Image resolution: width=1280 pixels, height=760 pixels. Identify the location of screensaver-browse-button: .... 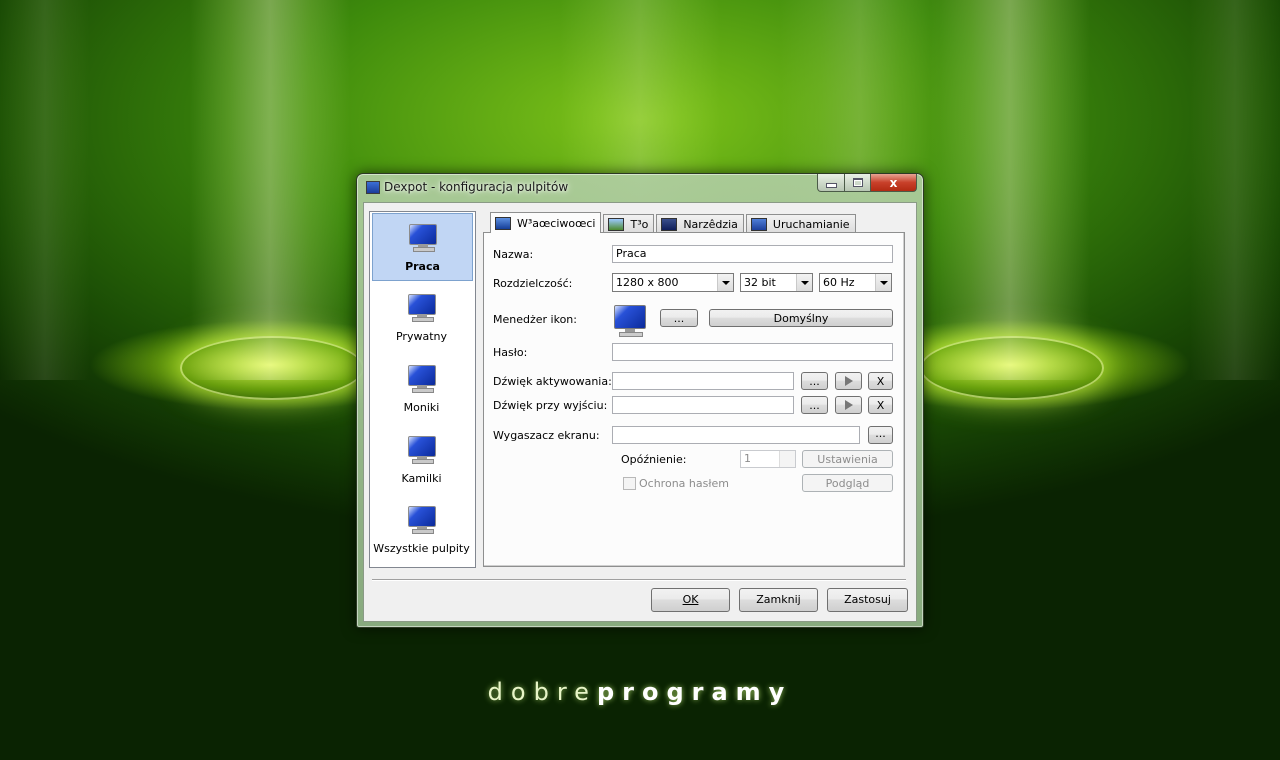
(880, 435).